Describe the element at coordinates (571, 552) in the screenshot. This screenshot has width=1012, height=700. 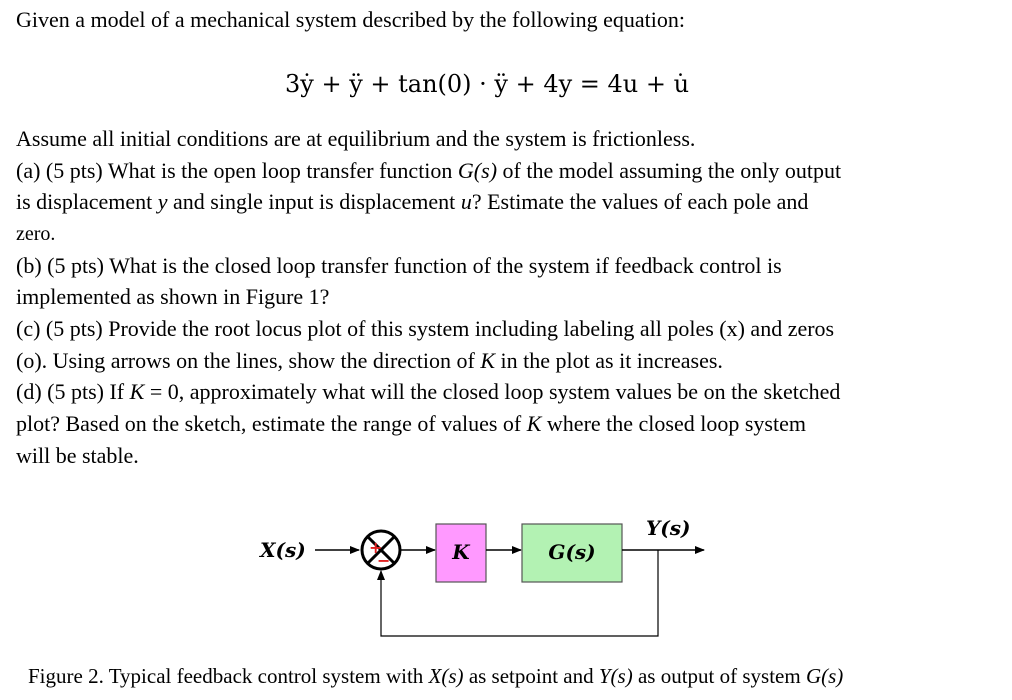
I see `plant-label: G(s)` at that location.